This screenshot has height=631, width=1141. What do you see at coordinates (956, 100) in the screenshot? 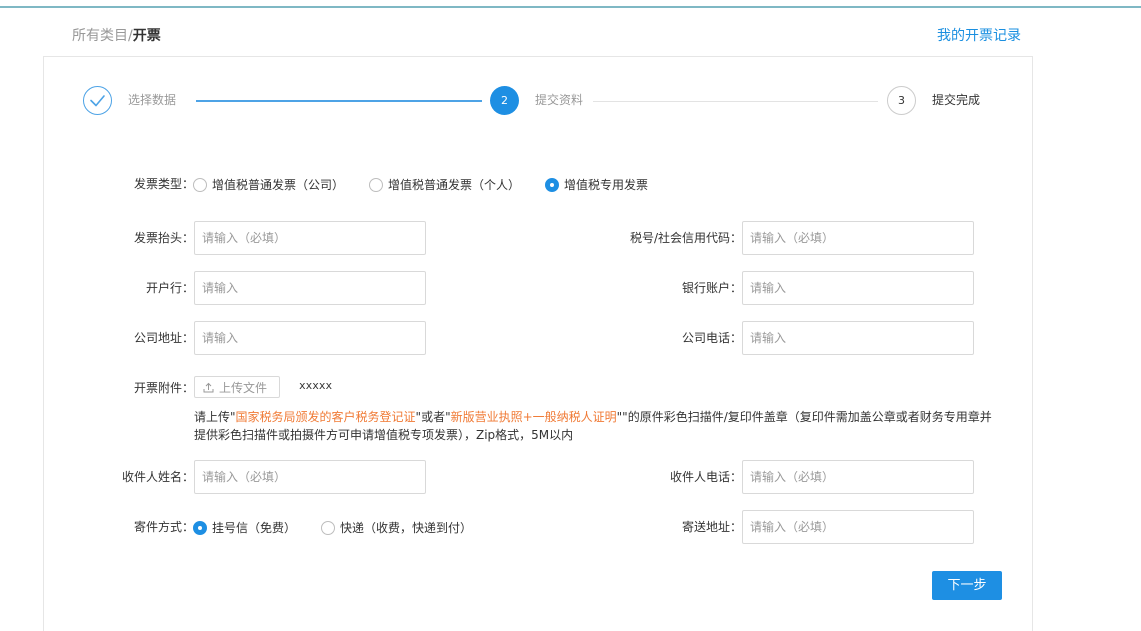
I see `step-3-label: 提交完成` at bounding box center [956, 100].